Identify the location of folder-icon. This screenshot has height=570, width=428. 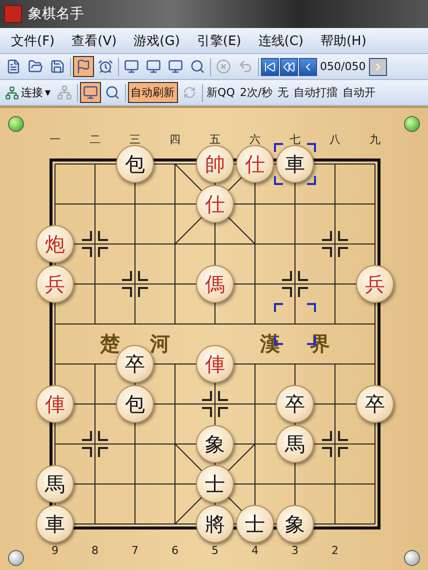
(35, 66).